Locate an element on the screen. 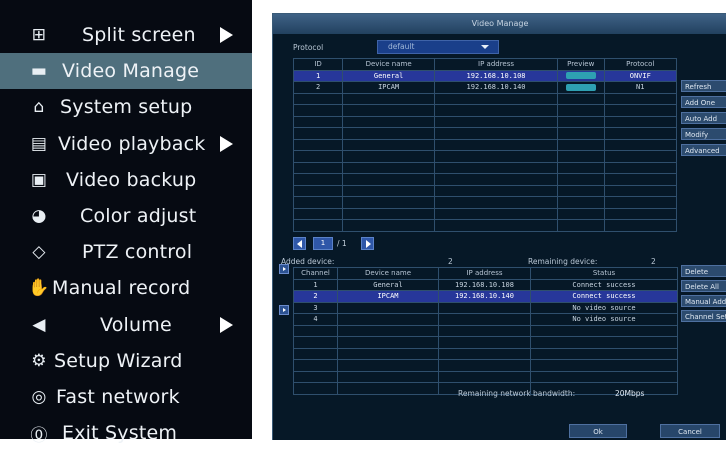  table-row: 2 IPCAM 192.168.10.140 N1 is located at coordinates (485, 87).